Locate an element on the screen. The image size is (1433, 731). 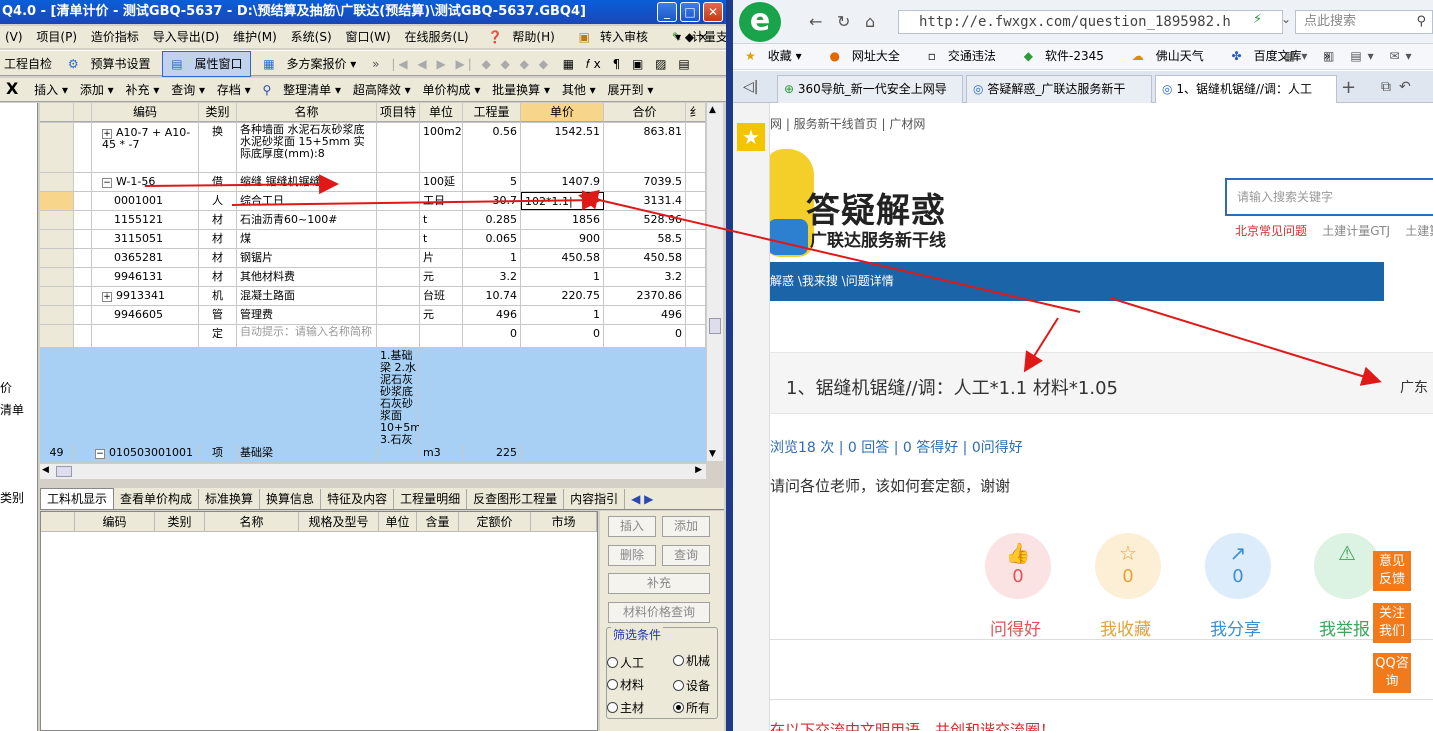
tab-convert-info: 换算信息 is located at coordinates (291, 499).